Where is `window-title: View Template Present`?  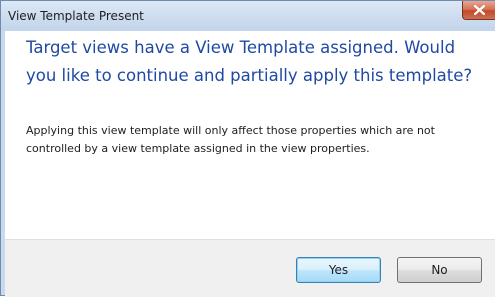
window-title: View Template Present is located at coordinates (76, 16).